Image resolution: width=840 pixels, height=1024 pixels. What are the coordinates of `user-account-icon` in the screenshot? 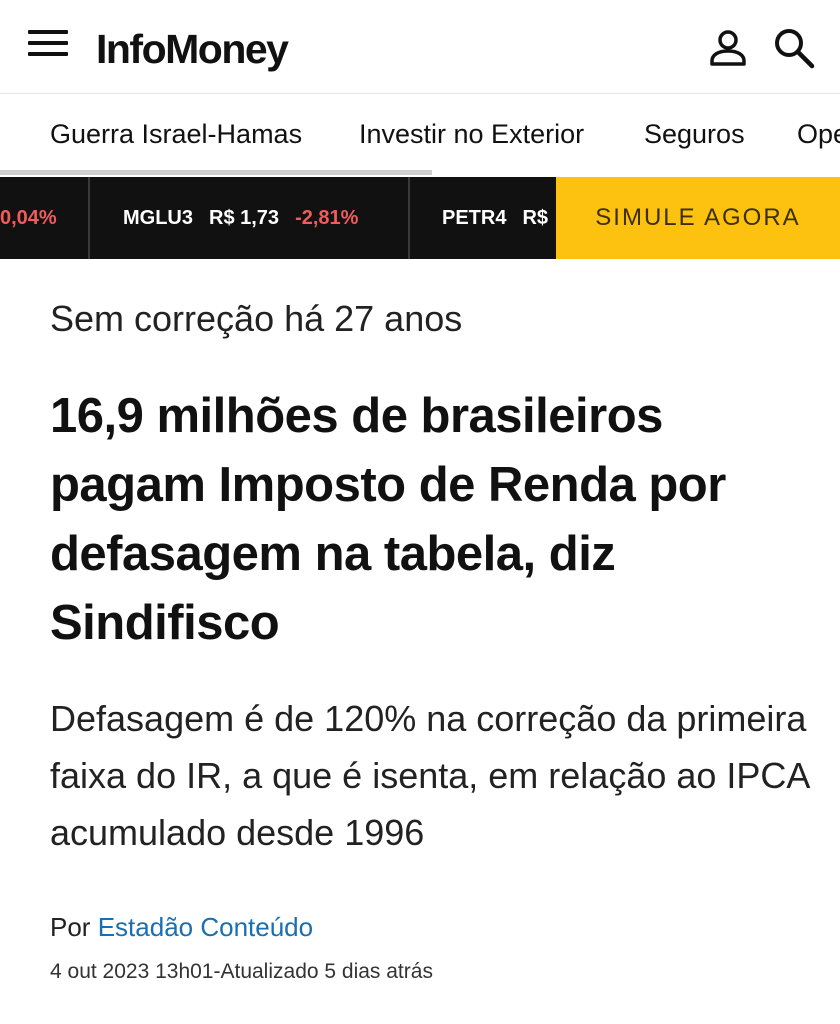 It's located at (728, 48).